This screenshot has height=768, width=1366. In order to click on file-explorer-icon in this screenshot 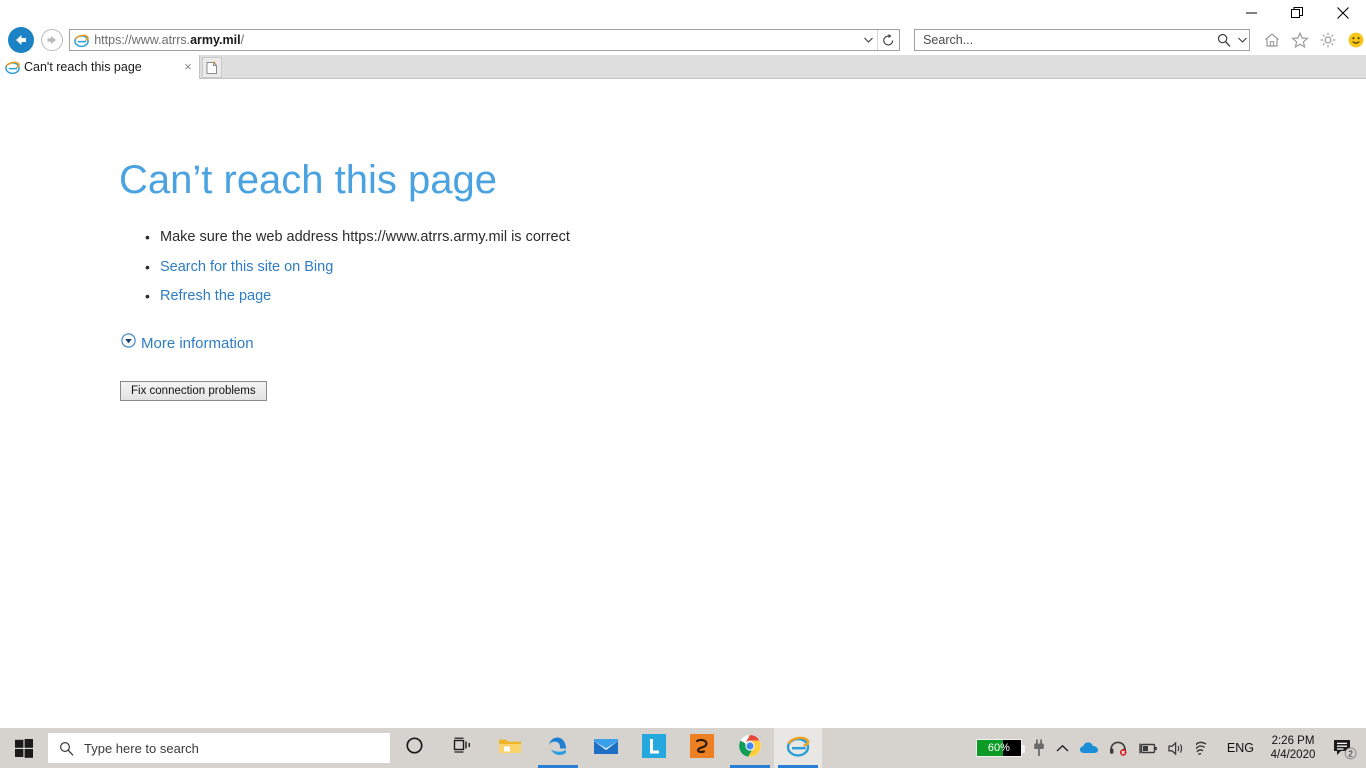, I will do `click(510, 748)`.